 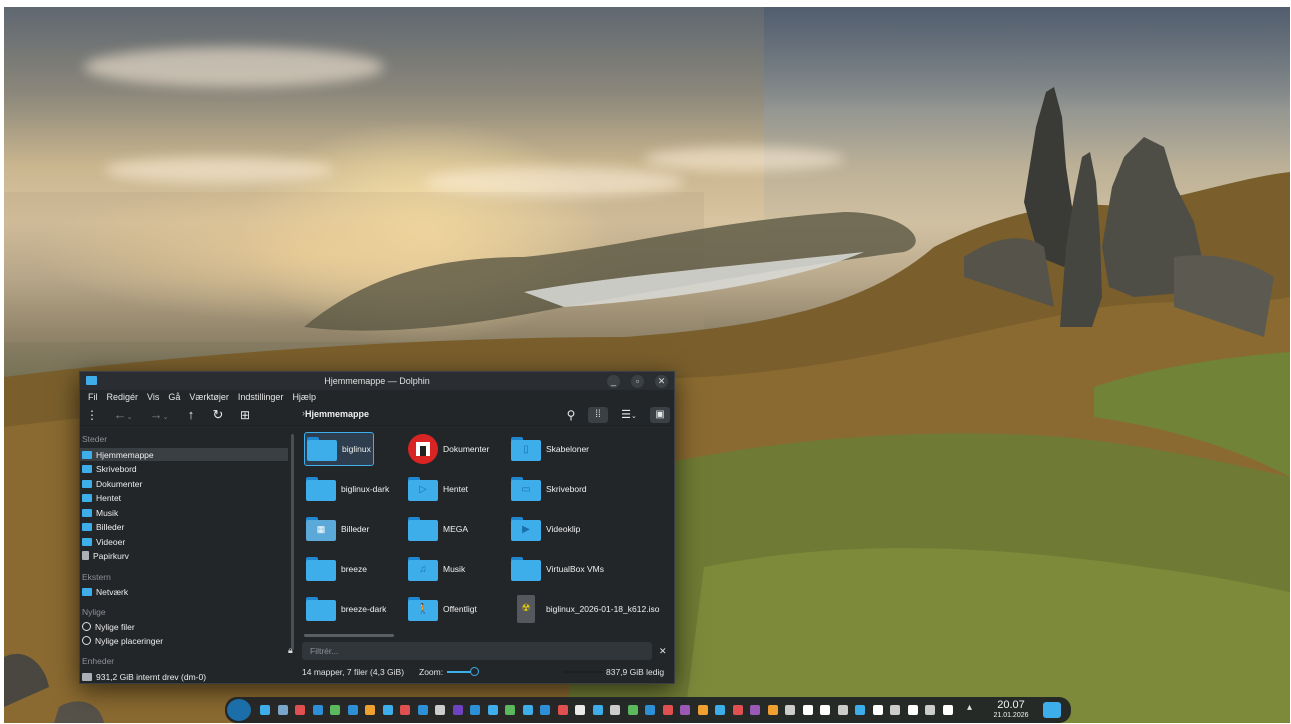 I want to click on file-item: ▷ Hentet, so click(x=438, y=489).